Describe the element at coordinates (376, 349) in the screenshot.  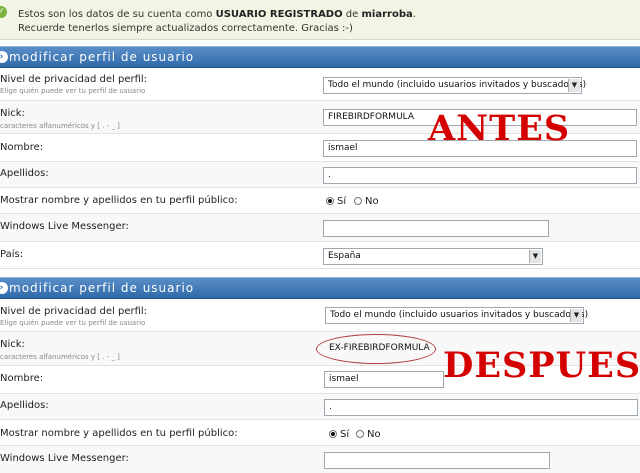
I see `highlight-ellipse` at that location.